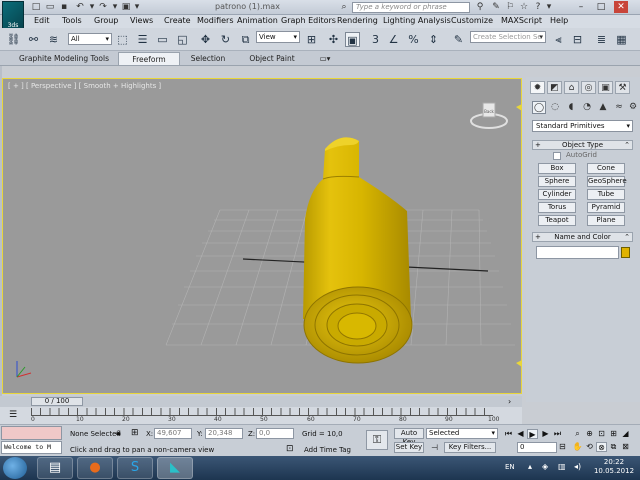 This screenshot has height=480, width=640. Describe the element at coordinates (135, 468) in the screenshot. I see `skype-icon: S` at that location.